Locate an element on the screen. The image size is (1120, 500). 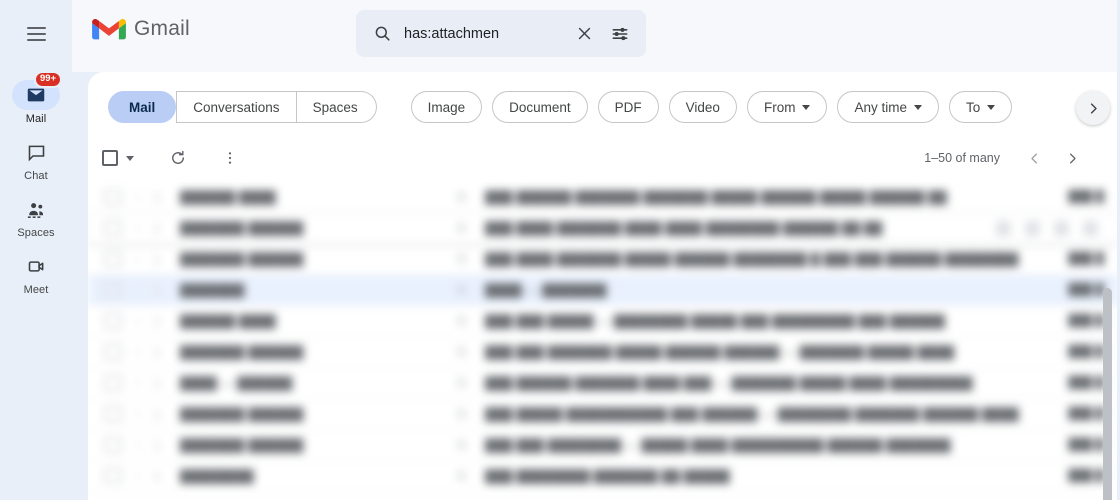
filter-chip-document: Document is located at coordinates (540, 107).